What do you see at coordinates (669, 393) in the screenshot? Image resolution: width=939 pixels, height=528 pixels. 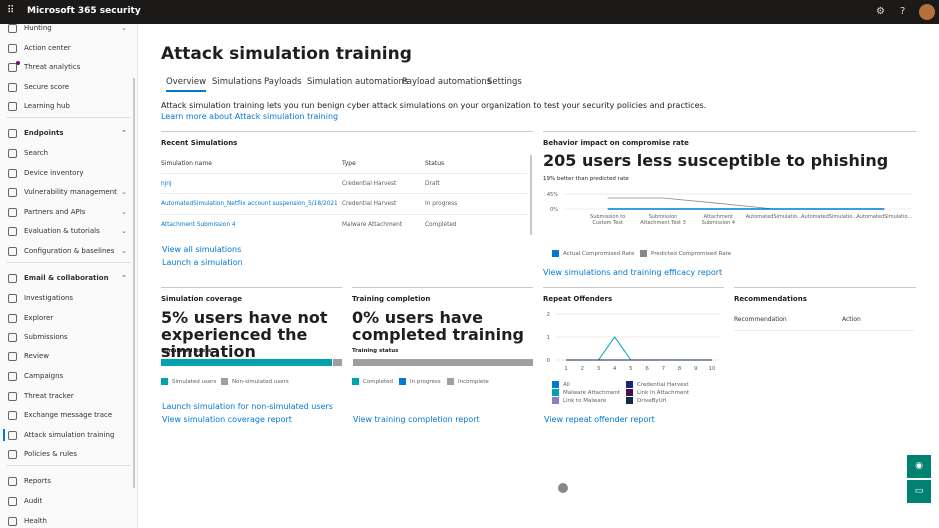 I see `legend-item: Link in Attachment` at bounding box center [669, 393].